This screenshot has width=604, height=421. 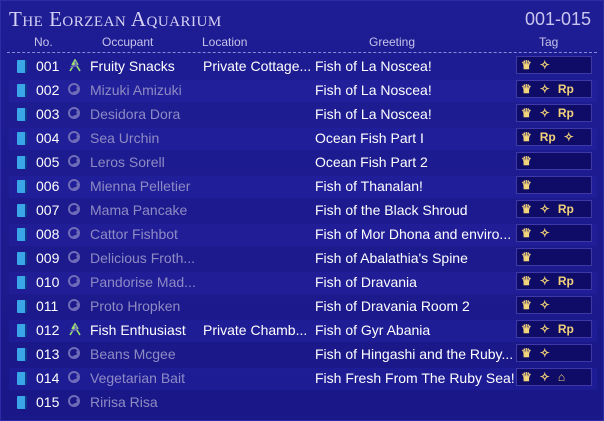 I want to click on occupant-name: Fruity Snacks, so click(x=146, y=66).